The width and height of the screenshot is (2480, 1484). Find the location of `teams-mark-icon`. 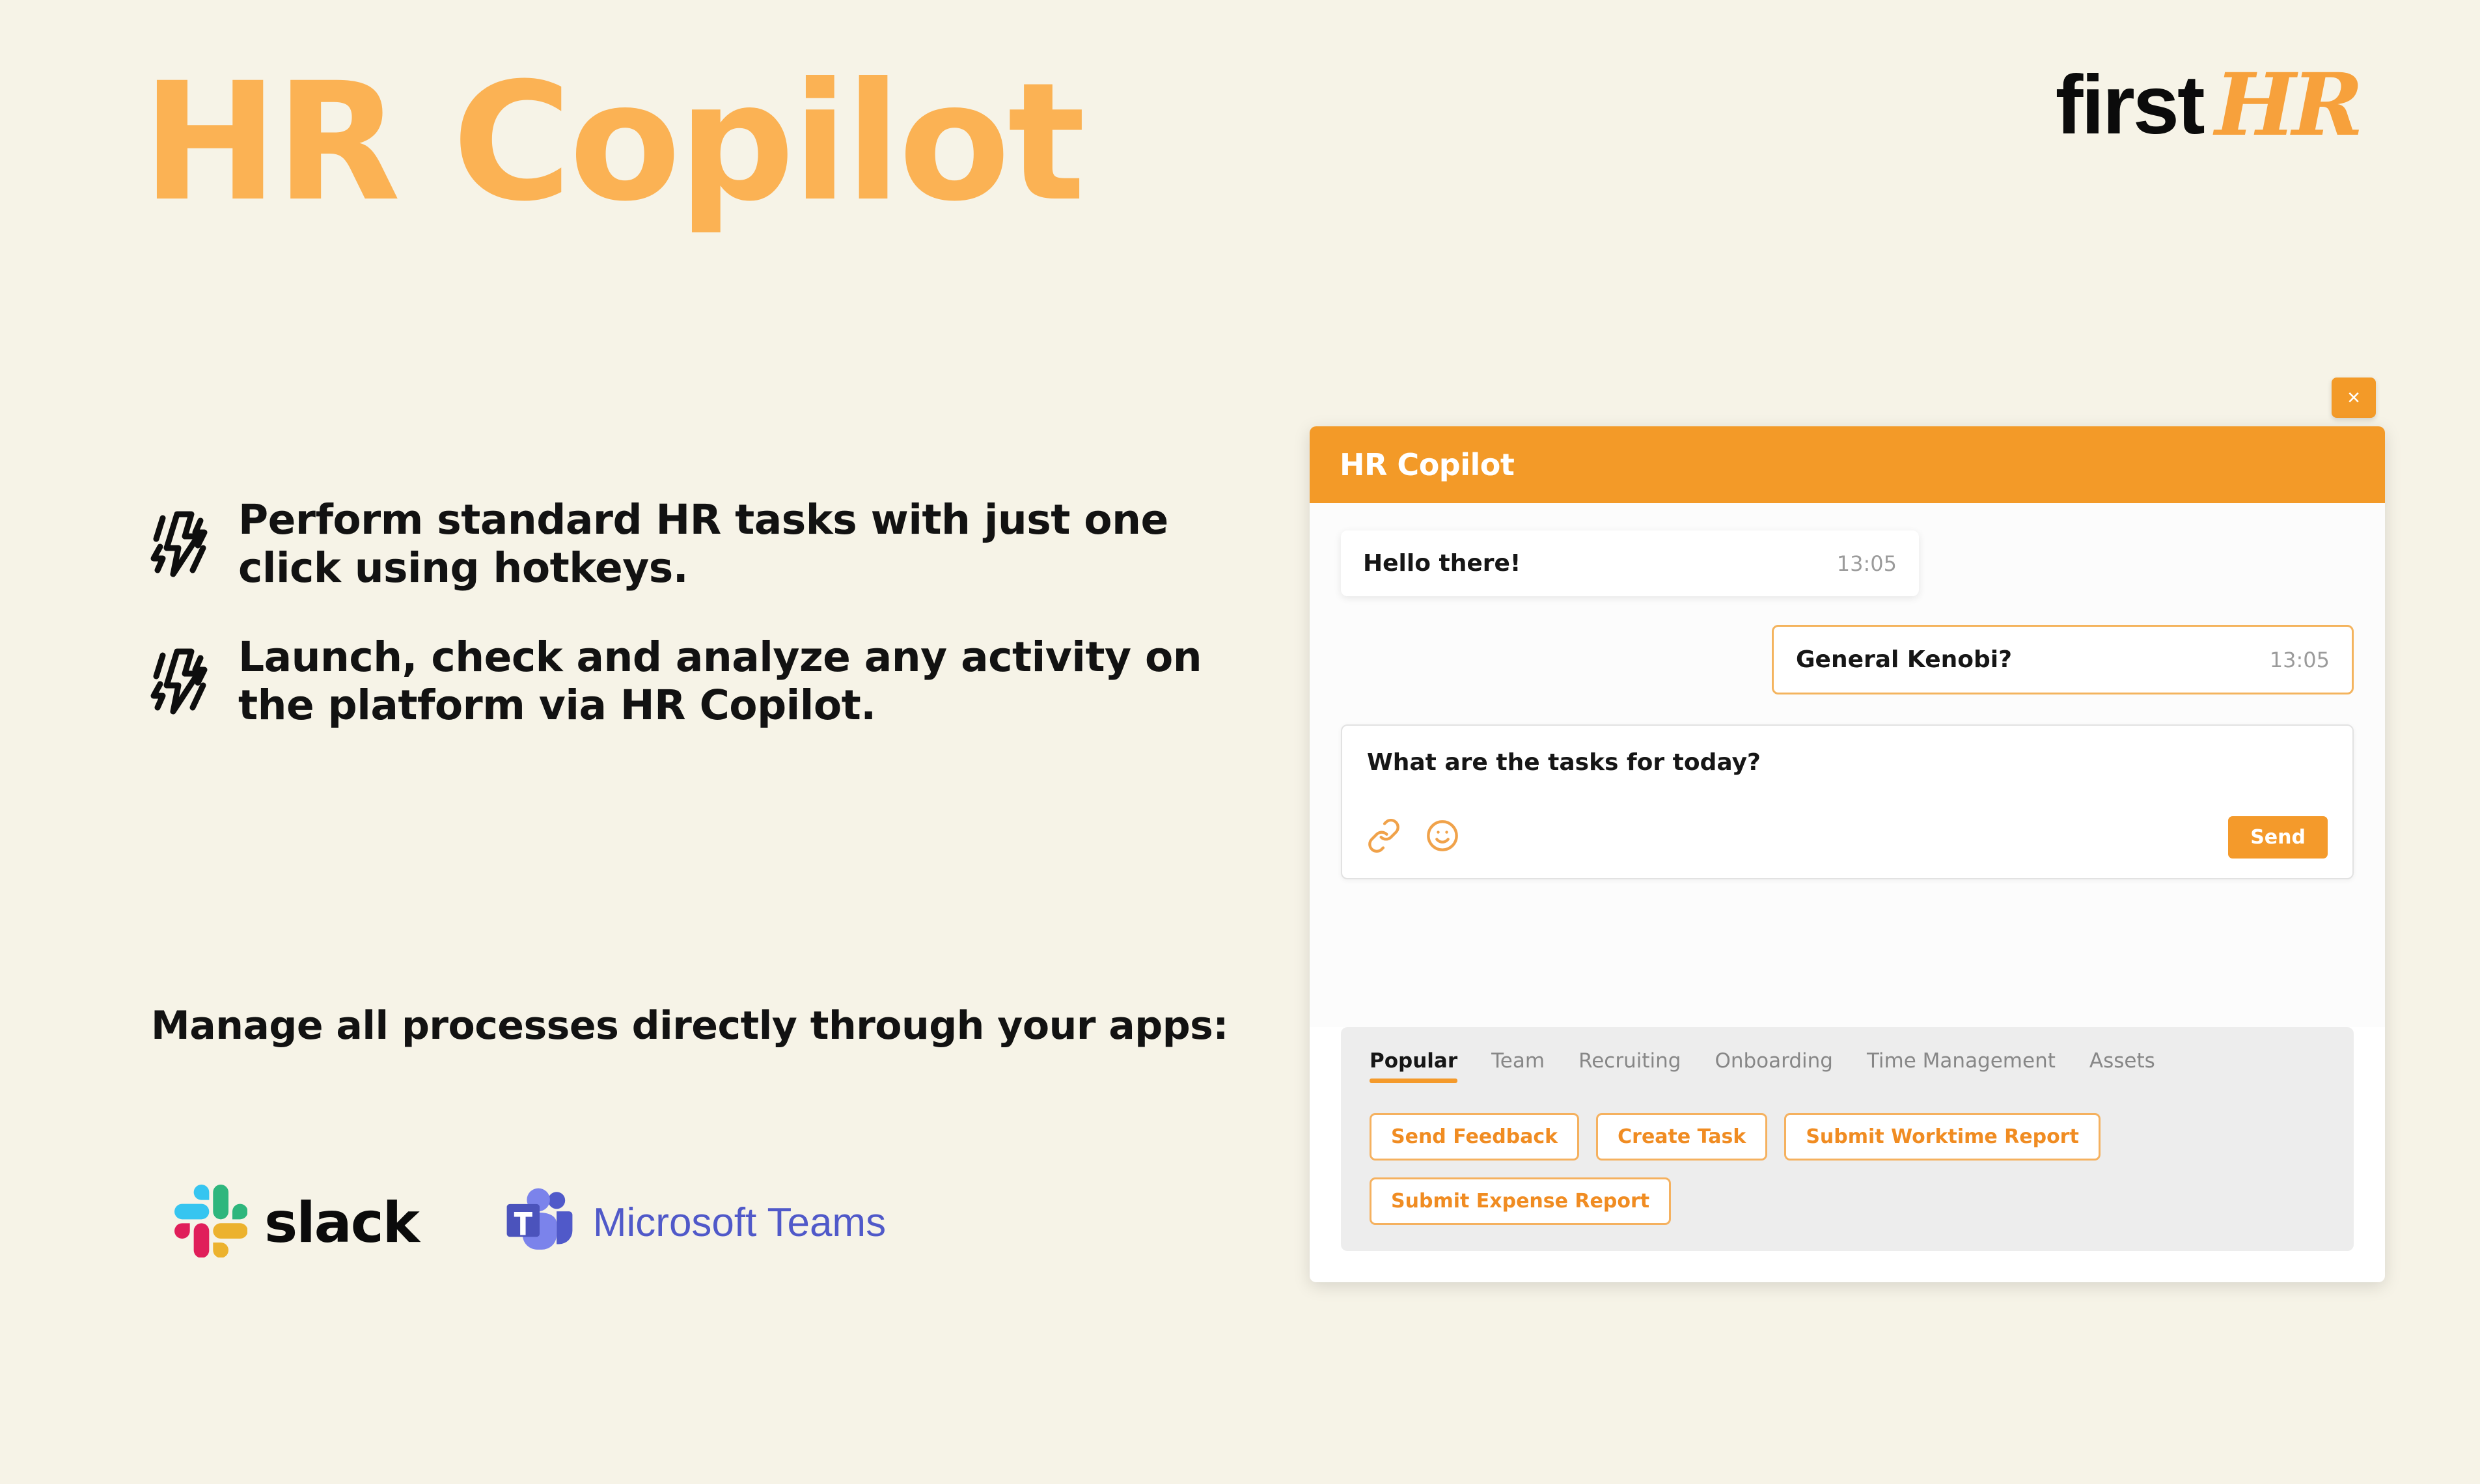

teams-mark-icon is located at coordinates (540, 1223).